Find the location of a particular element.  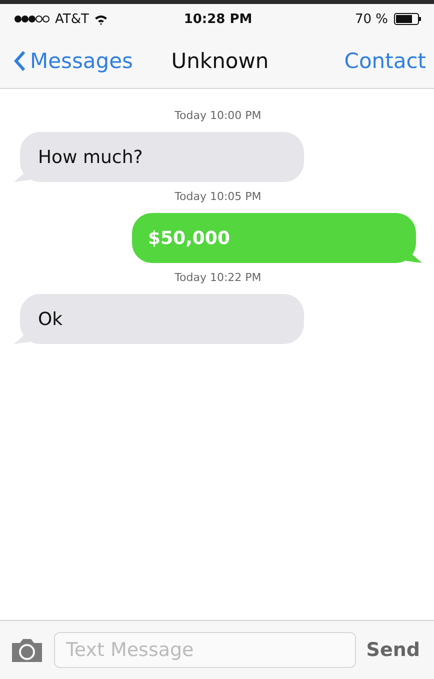

timestamp: Today 10:05 PM is located at coordinates (218, 196).